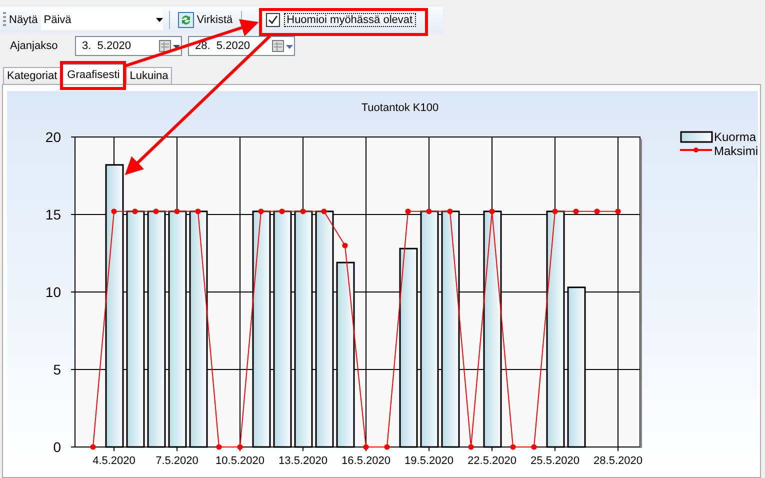  What do you see at coordinates (186, 20) in the screenshot?
I see `refresh-icon` at bounding box center [186, 20].